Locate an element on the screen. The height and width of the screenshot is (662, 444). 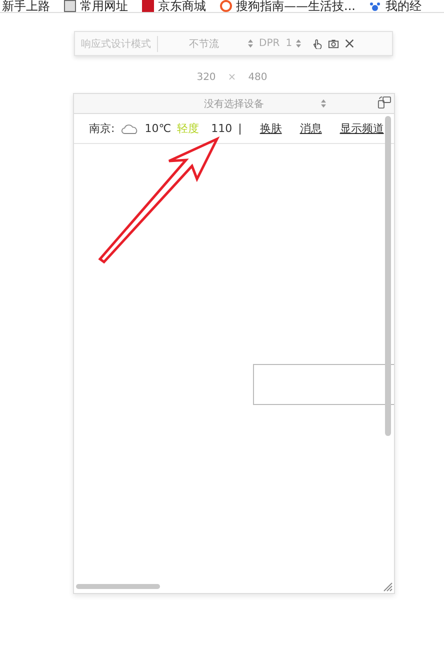
height-value: 480 is located at coordinates (258, 77).